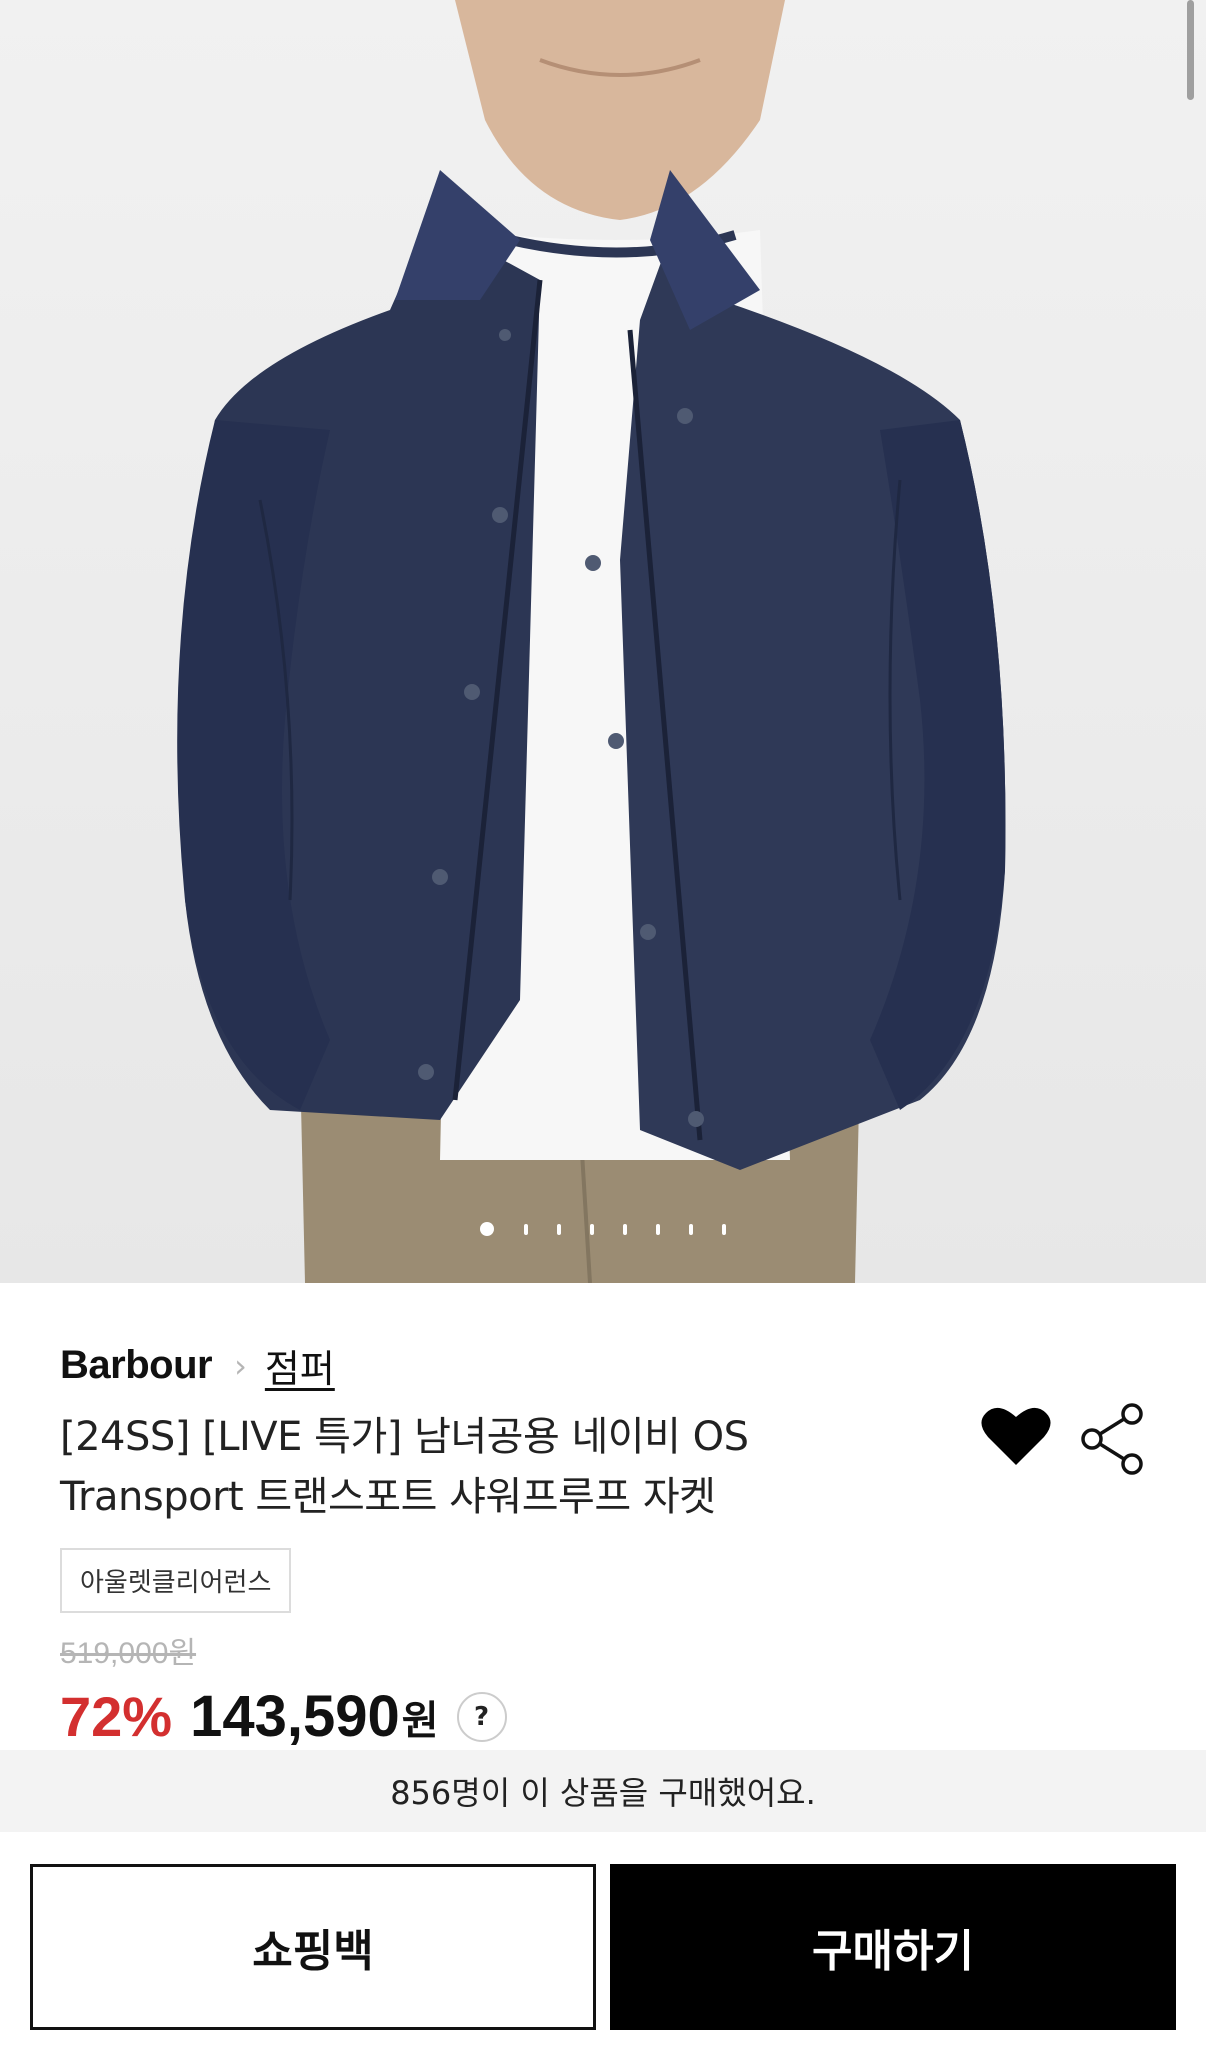  Describe the element at coordinates (603, 1791) in the screenshot. I see `purchase-count-banner: 856명이 이 상품을 구매했어요.` at that location.